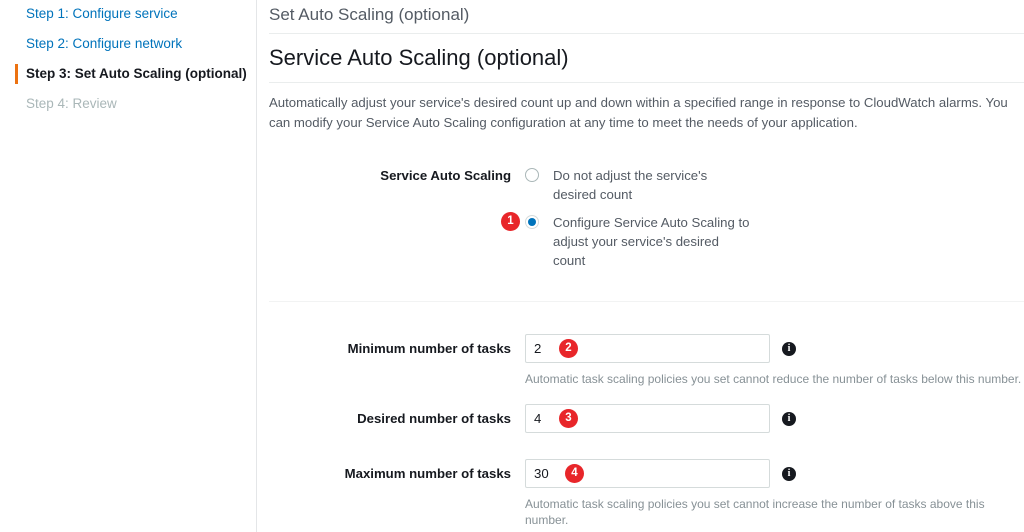 This screenshot has height=532, width=1024. I want to click on desired-tasks-control: 3 i, so click(774, 418).